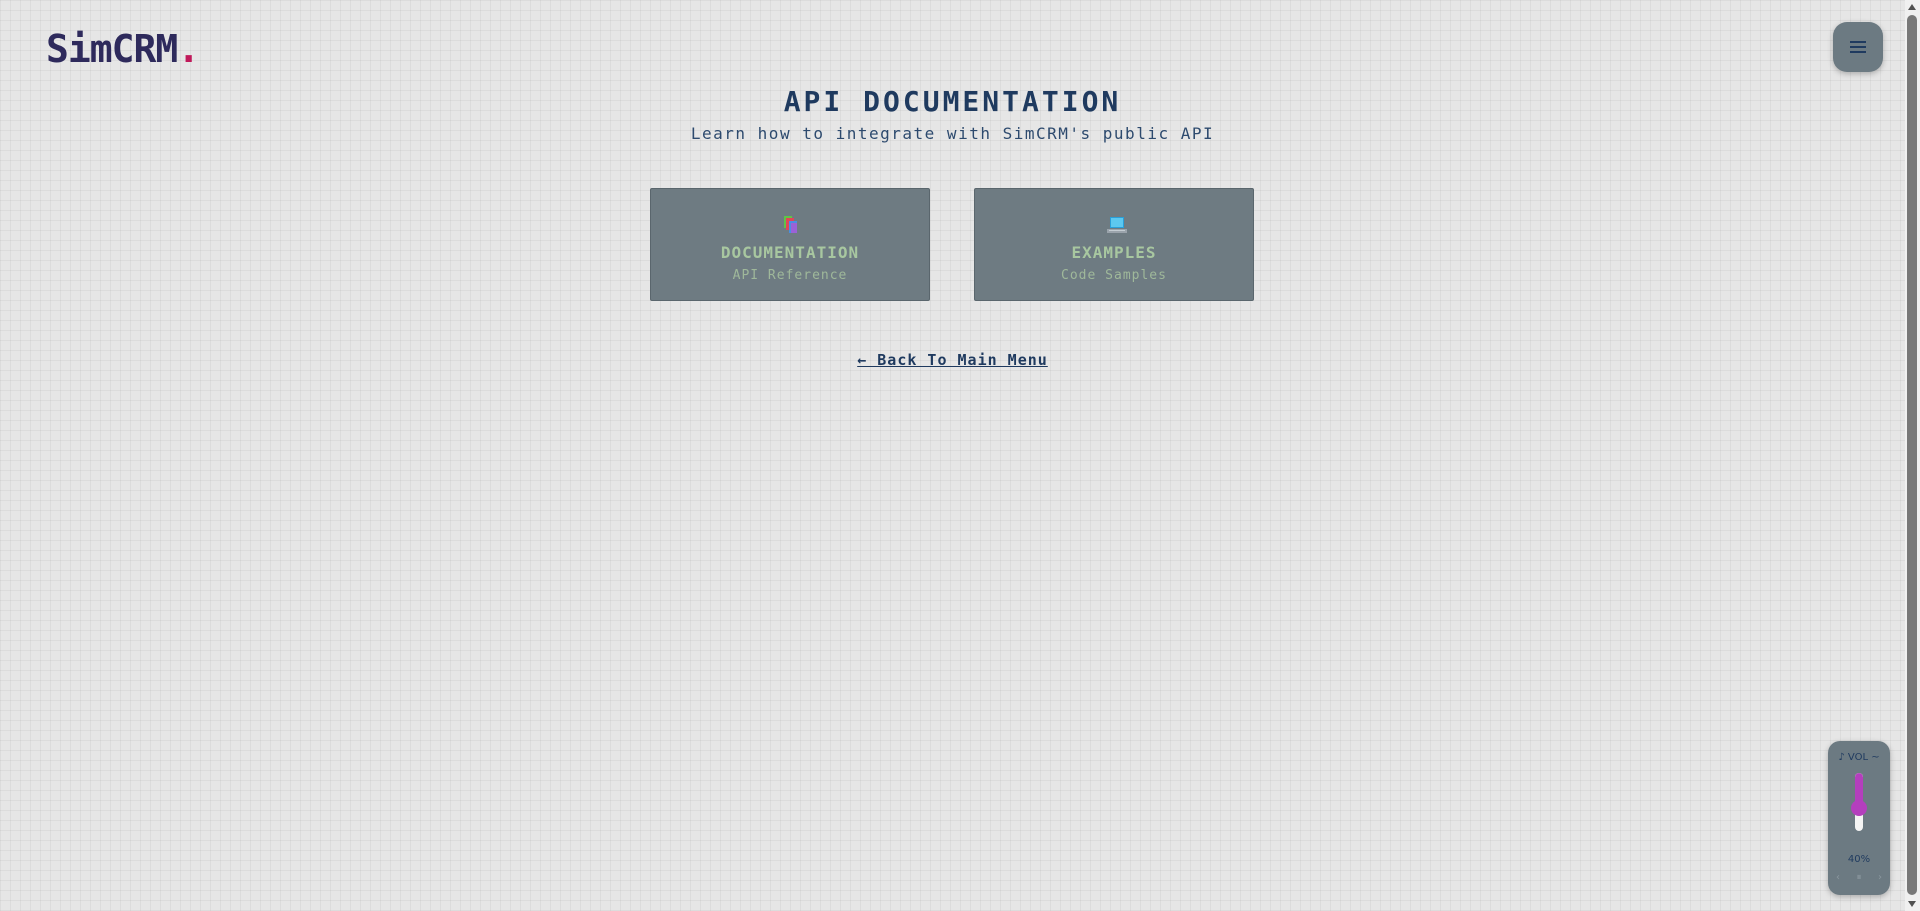 The image size is (1920, 911). Describe the element at coordinates (1859, 807) in the screenshot. I see `volume-slider-thumb` at that location.